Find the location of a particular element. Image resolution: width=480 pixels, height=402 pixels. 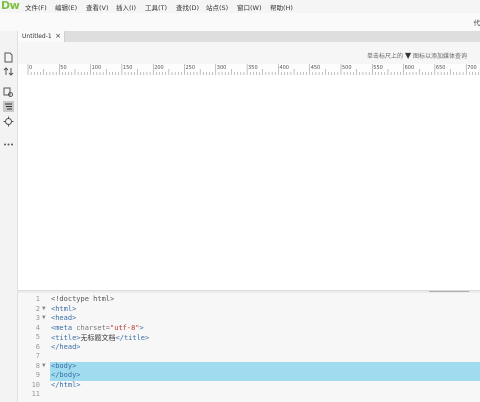

code-line: 11 is located at coordinates (249, 395).